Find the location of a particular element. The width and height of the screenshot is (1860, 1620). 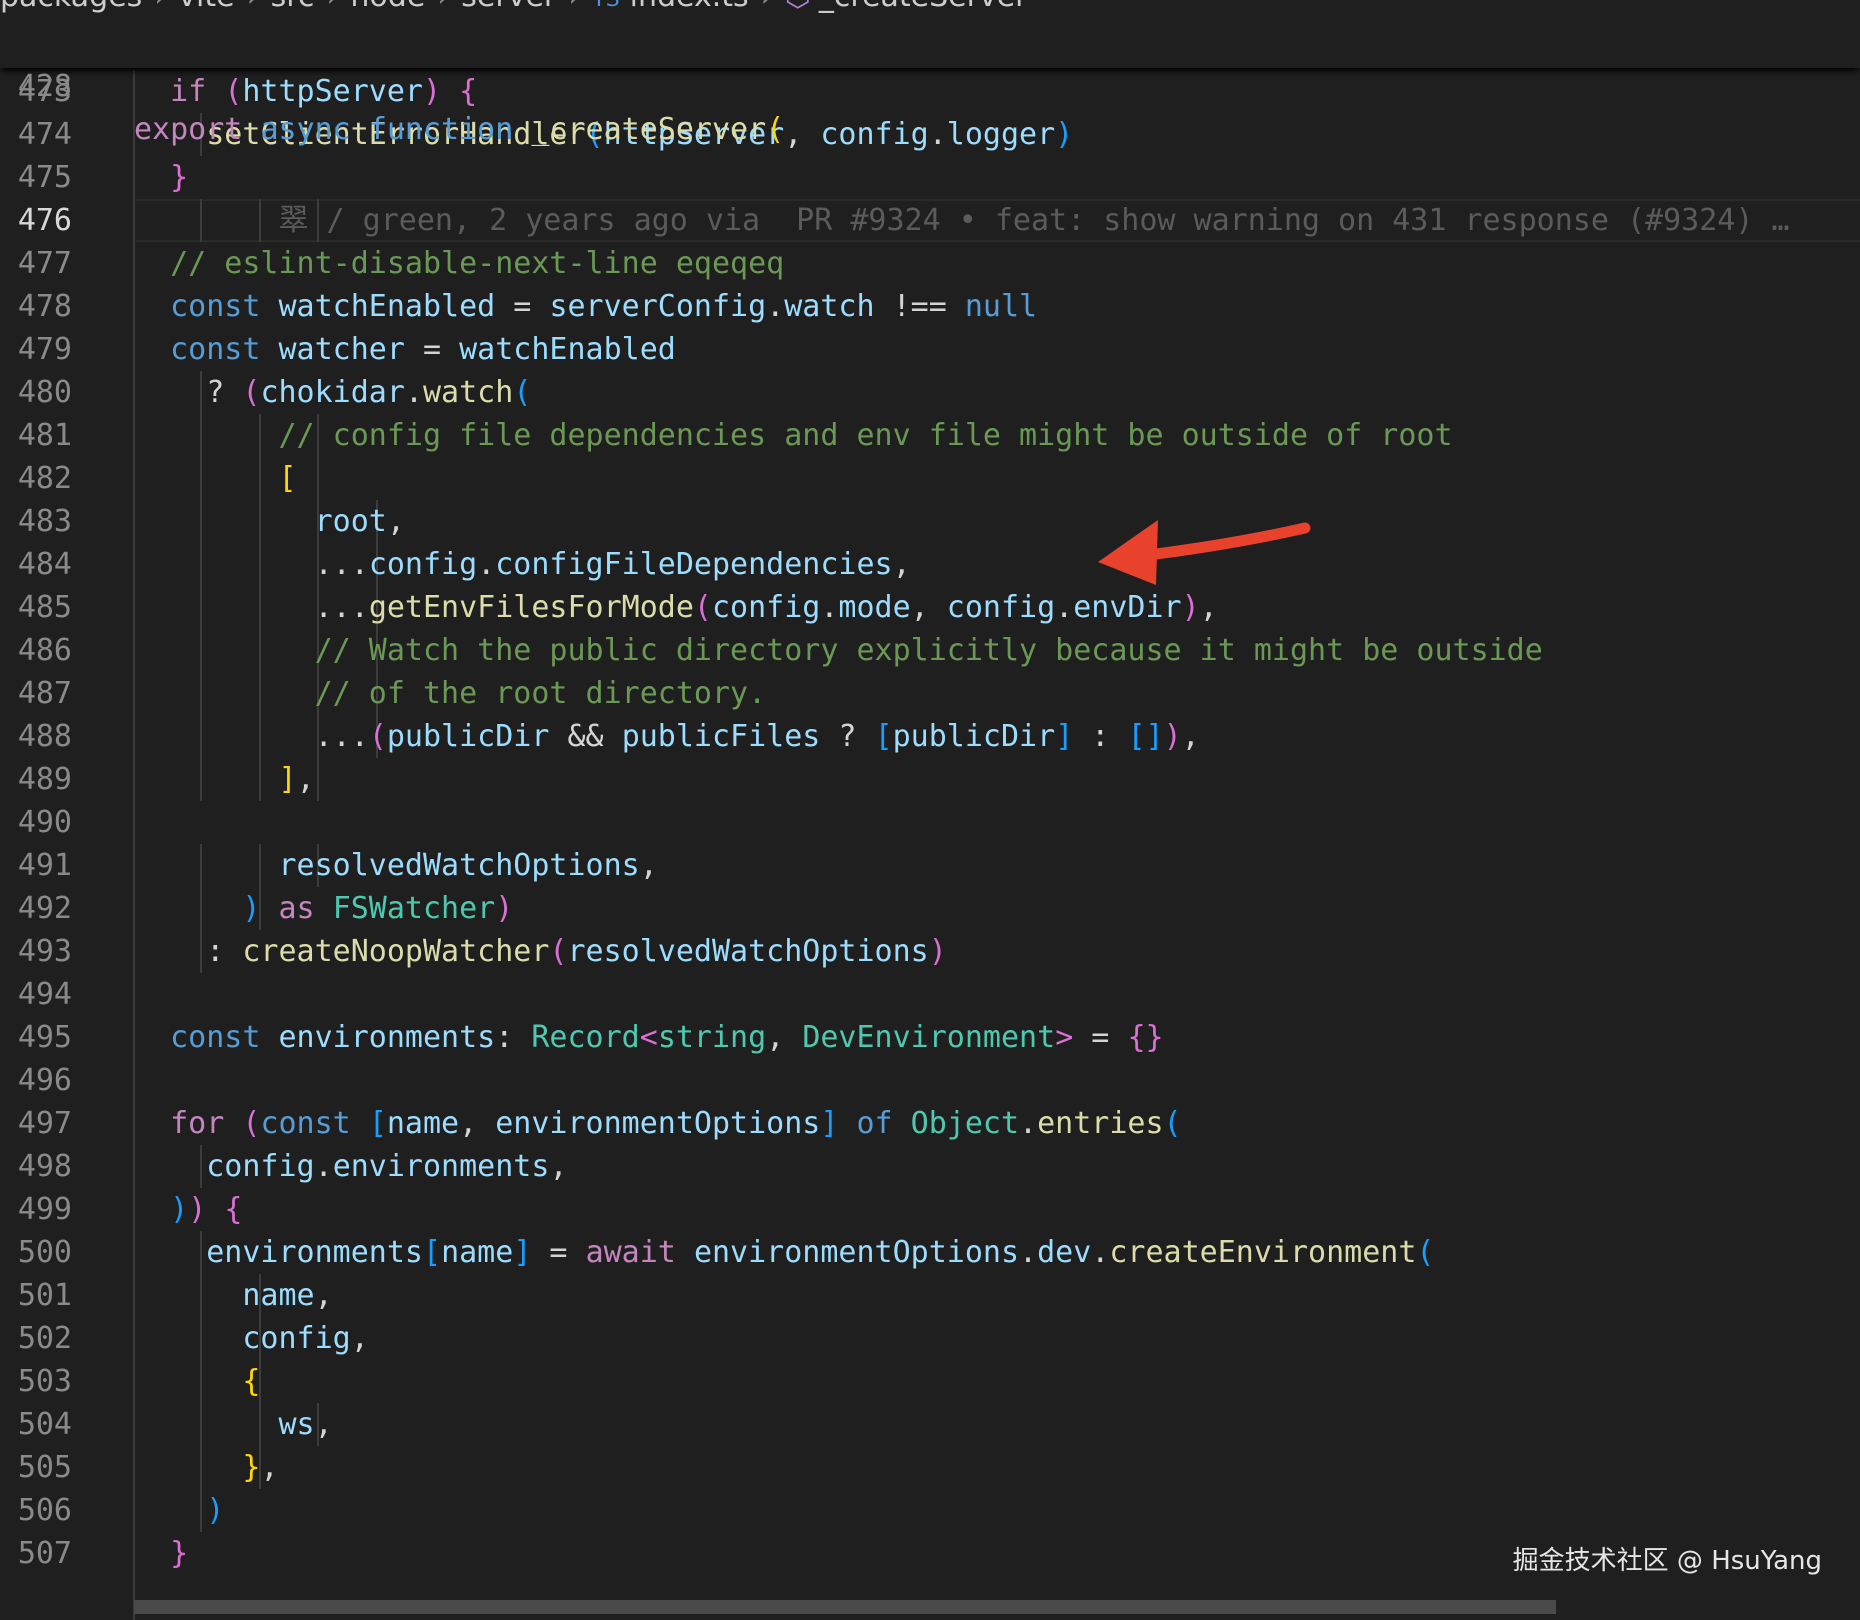

code-token: async is located at coordinates (314, 129).